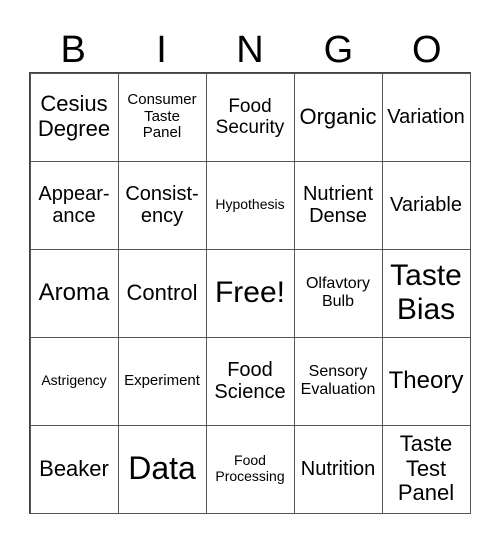 The image size is (500, 544). I want to click on bingo-cell: Appear- ance, so click(74, 205).